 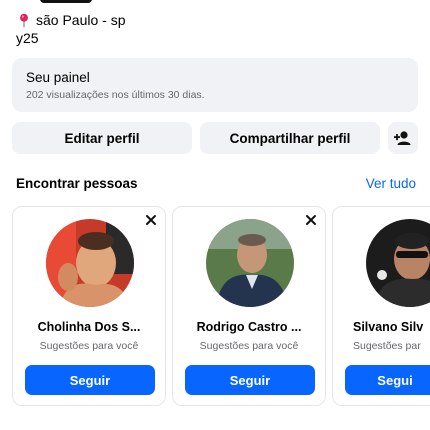 What do you see at coordinates (102, 138) in the screenshot?
I see `edit-profile-button: Editar perfil` at bounding box center [102, 138].